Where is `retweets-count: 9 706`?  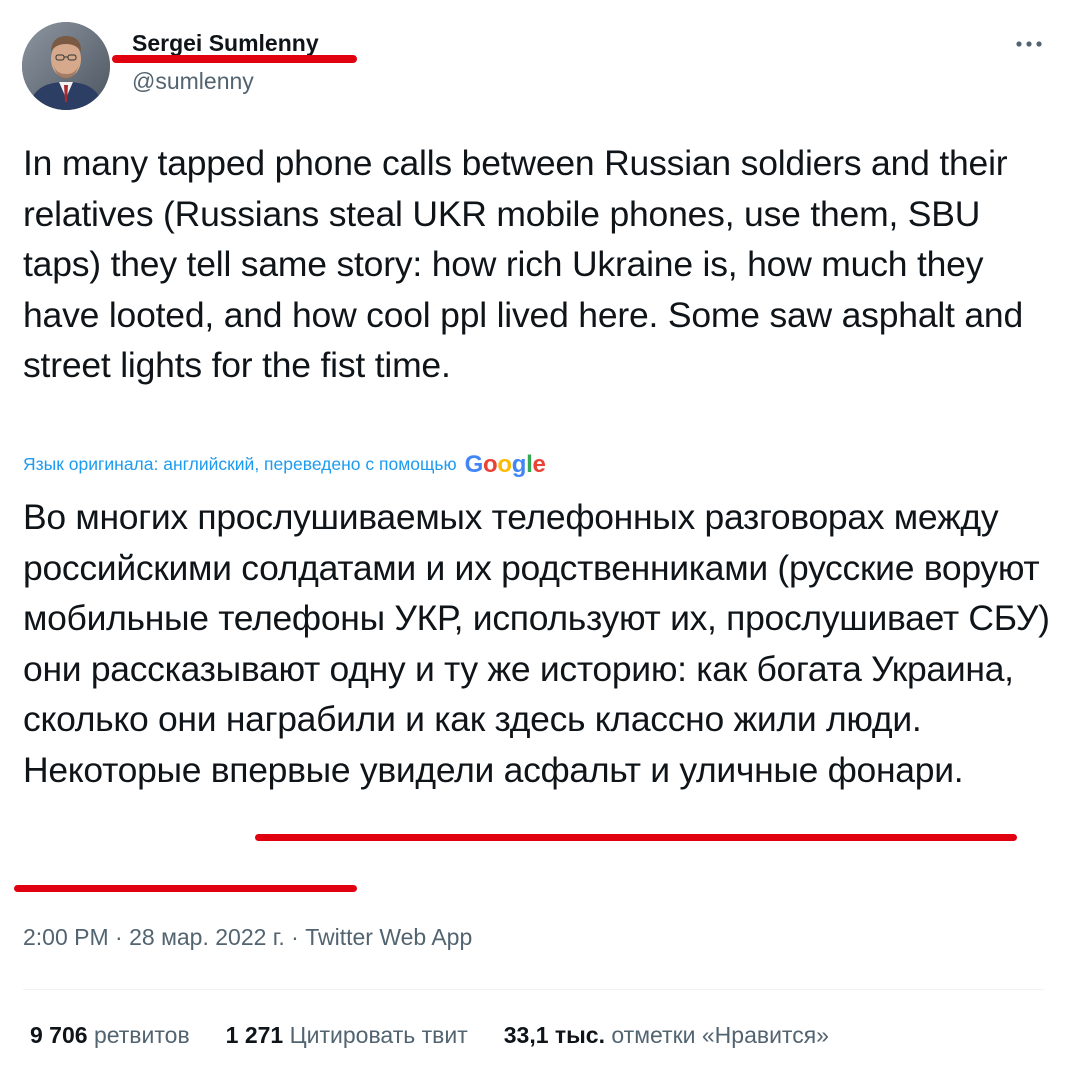 retweets-count: 9 706 is located at coordinates (59, 1035).